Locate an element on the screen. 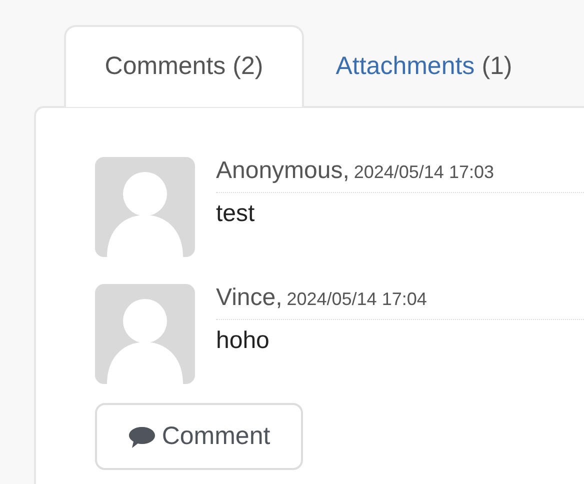 The width and height of the screenshot is (584, 484). comment-button: Comment is located at coordinates (199, 436).